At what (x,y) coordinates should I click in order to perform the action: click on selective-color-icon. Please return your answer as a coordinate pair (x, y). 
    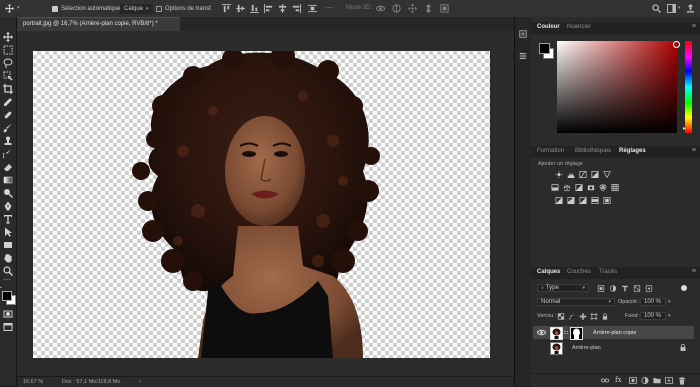
    Looking at the image, I should click on (607, 200).